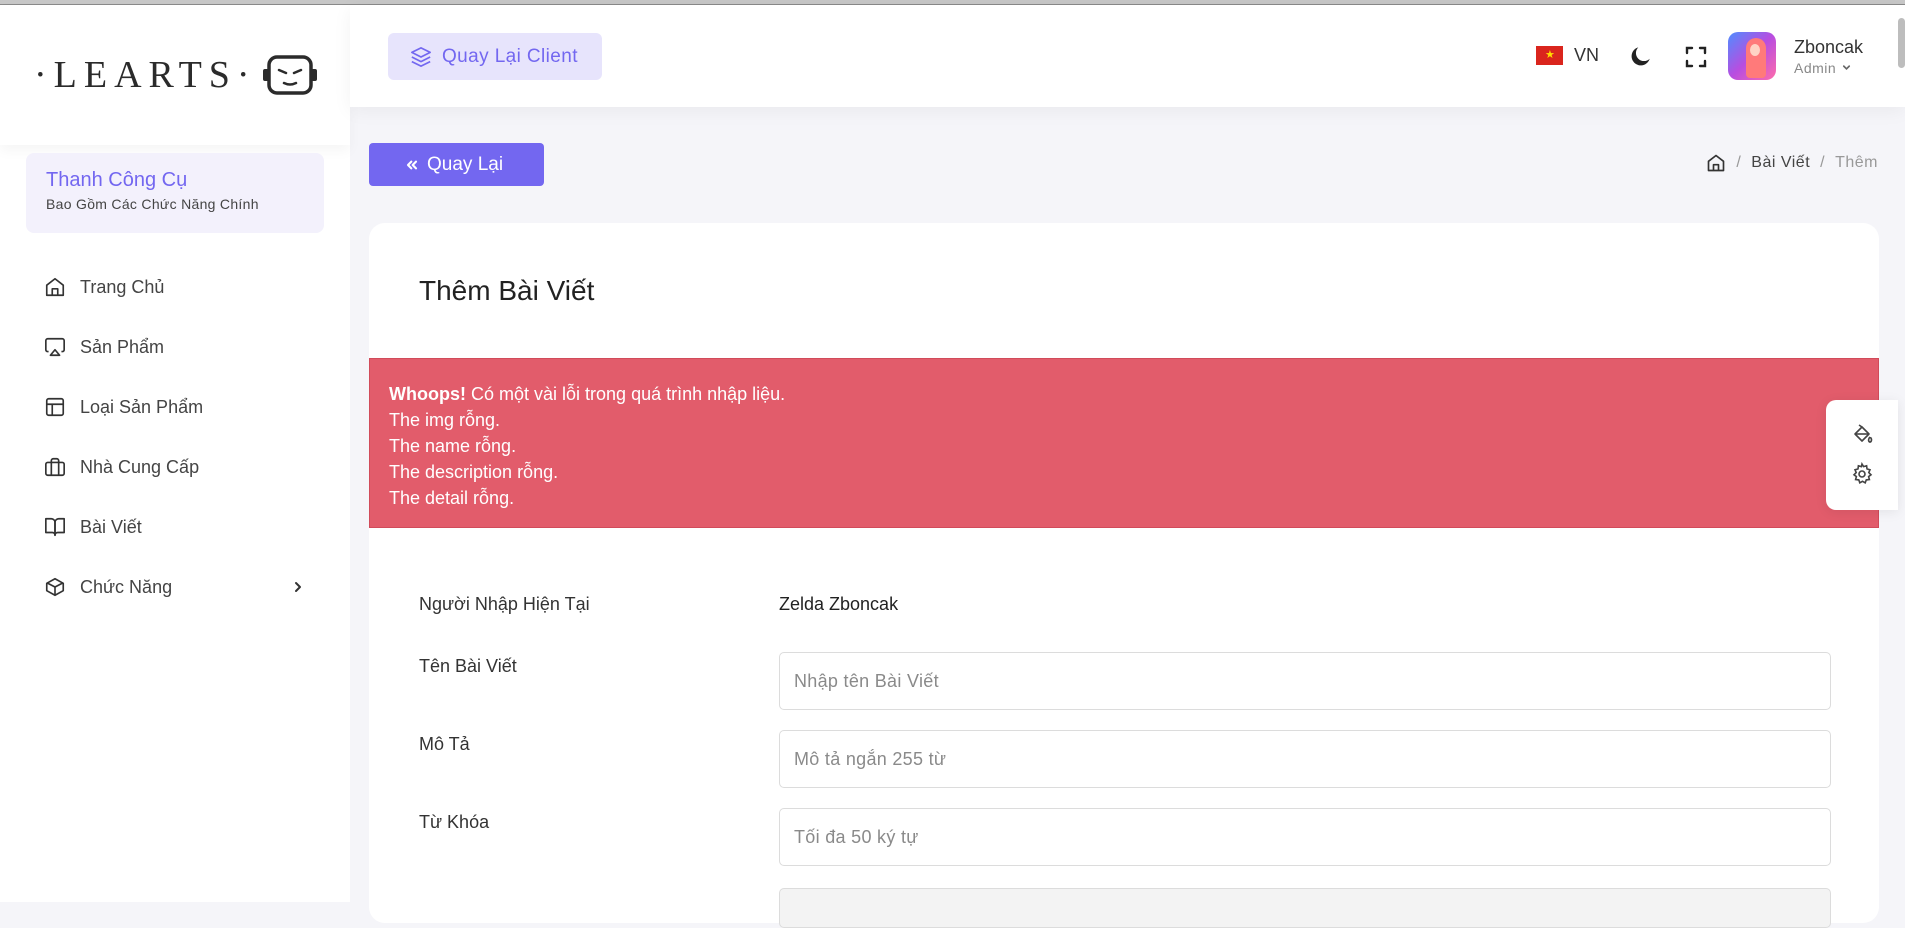  I want to click on sidebar-item-home: Trang Chủ, so click(175, 287).